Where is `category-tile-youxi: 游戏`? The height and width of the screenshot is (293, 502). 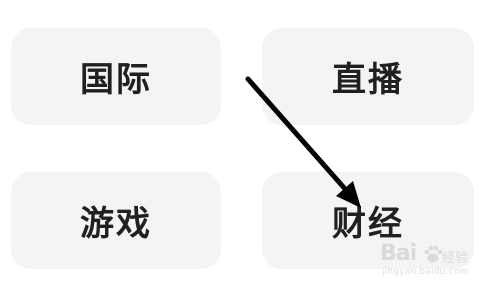
category-tile-youxi: 游戏 is located at coordinates (116, 220).